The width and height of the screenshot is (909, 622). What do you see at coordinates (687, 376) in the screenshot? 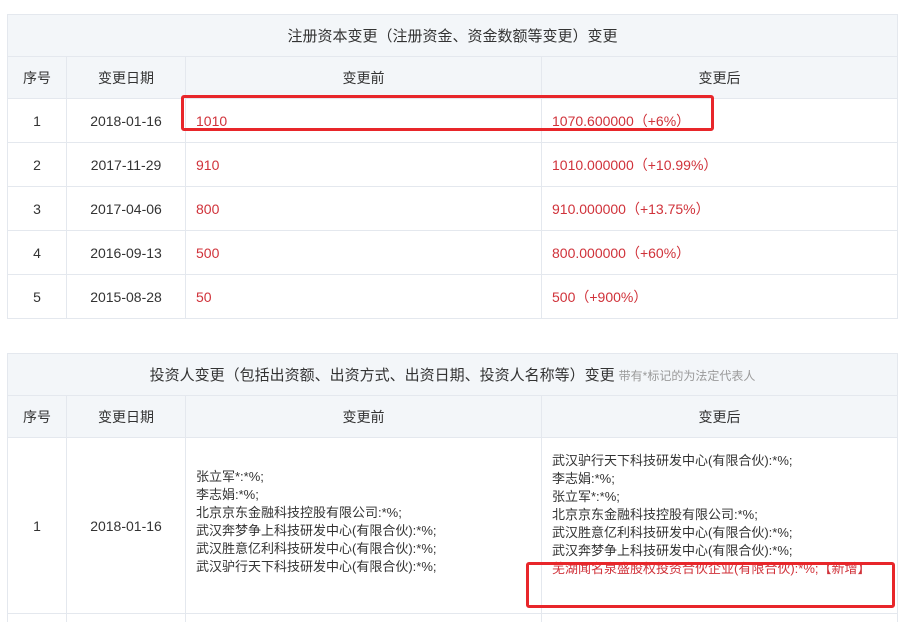
I see `legal-rep-note: 带有*标记的为法定代表人` at bounding box center [687, 376].